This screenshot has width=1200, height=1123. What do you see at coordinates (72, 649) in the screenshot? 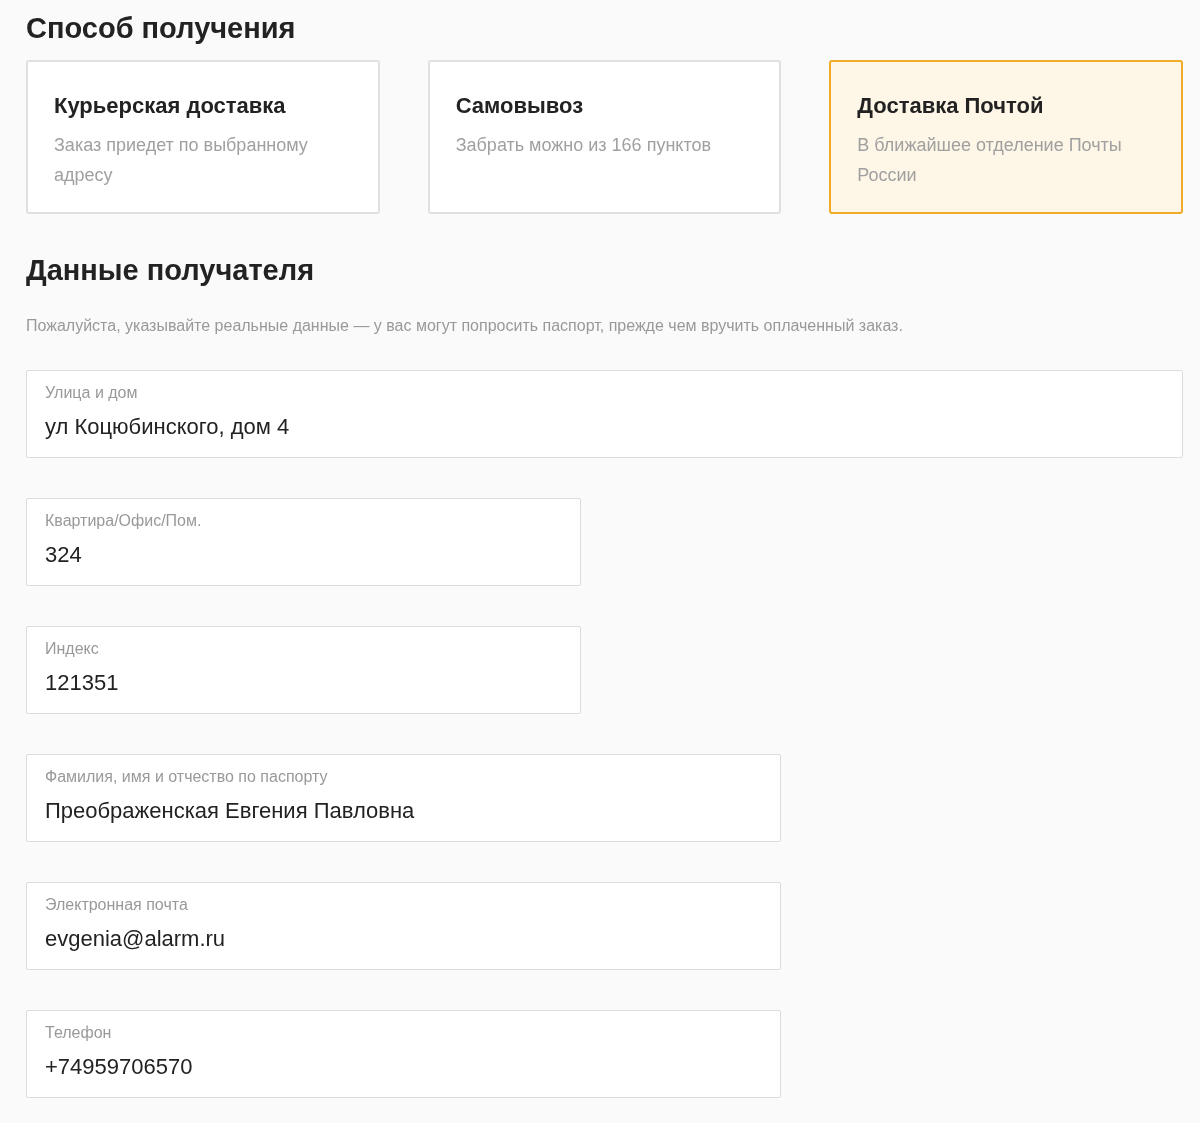
I see `field-label: Индекс` at bounding box center [72, 649].